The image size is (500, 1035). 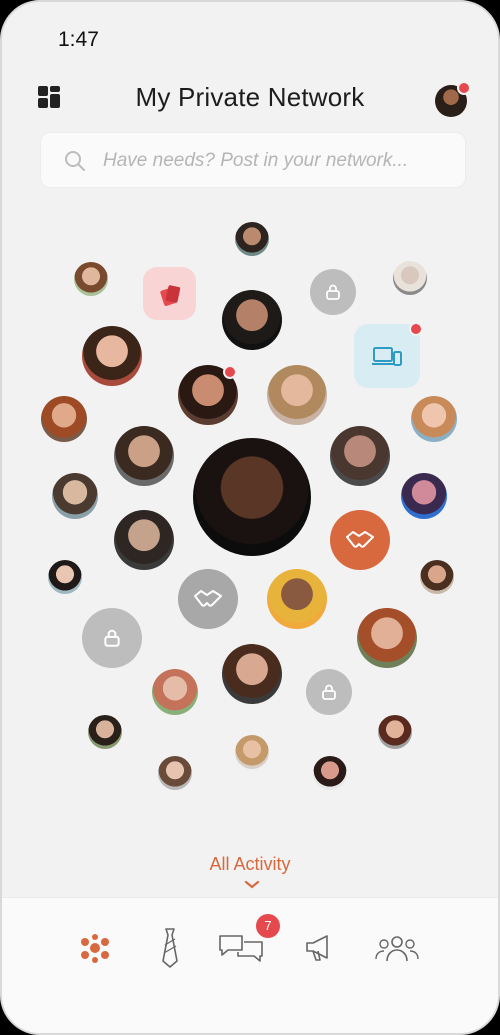 I want to click on group-icon, so click(x=397, y=949).